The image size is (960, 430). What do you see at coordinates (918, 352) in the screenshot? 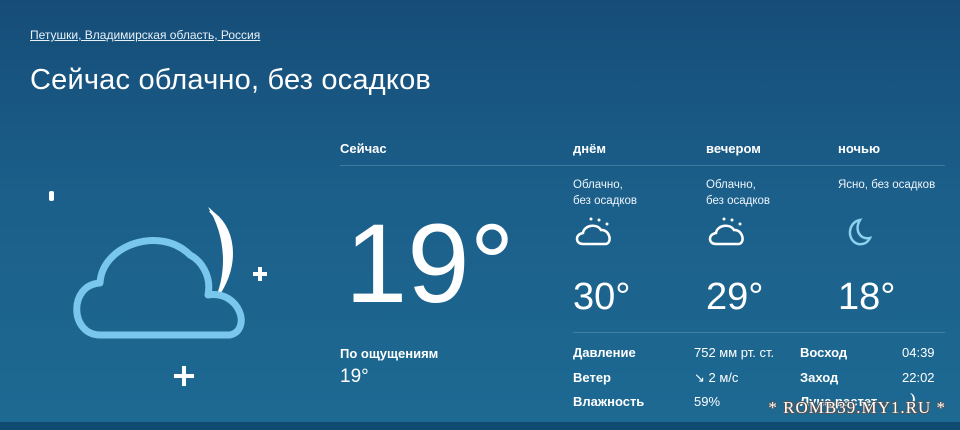
I see `sunrise-value: 04:39` at bounding box center [918, 352].